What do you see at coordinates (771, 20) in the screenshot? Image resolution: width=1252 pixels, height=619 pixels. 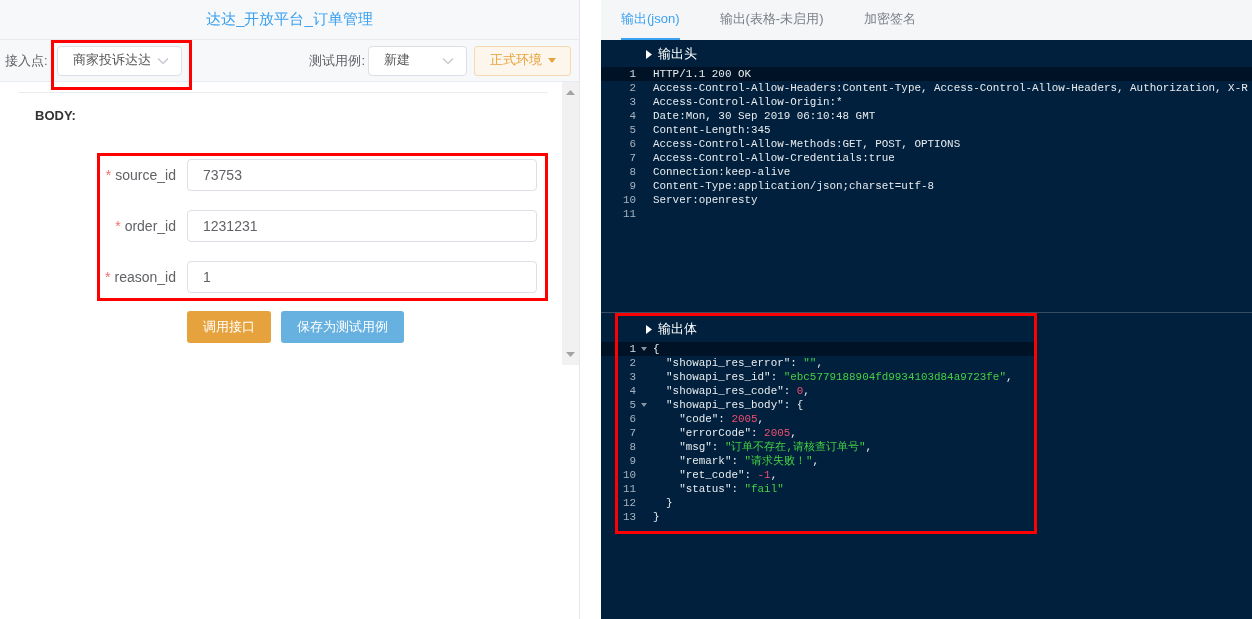 I see `output-tab: 输出(表格-未启用)` at bounding box center [771, 20].